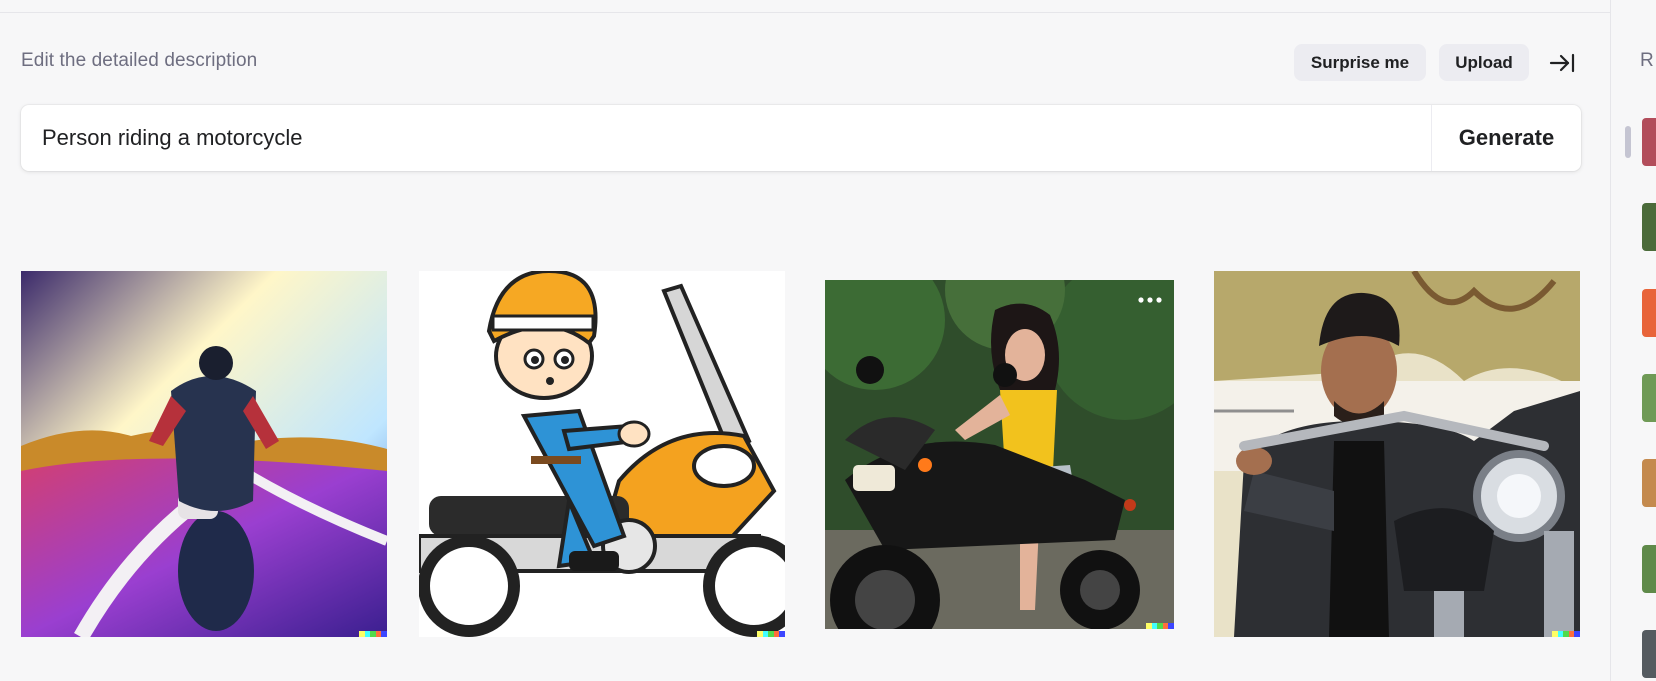 This screenshot has height=681, width=1656. I want to click on upload-button: Upload, so click(1484, 62).